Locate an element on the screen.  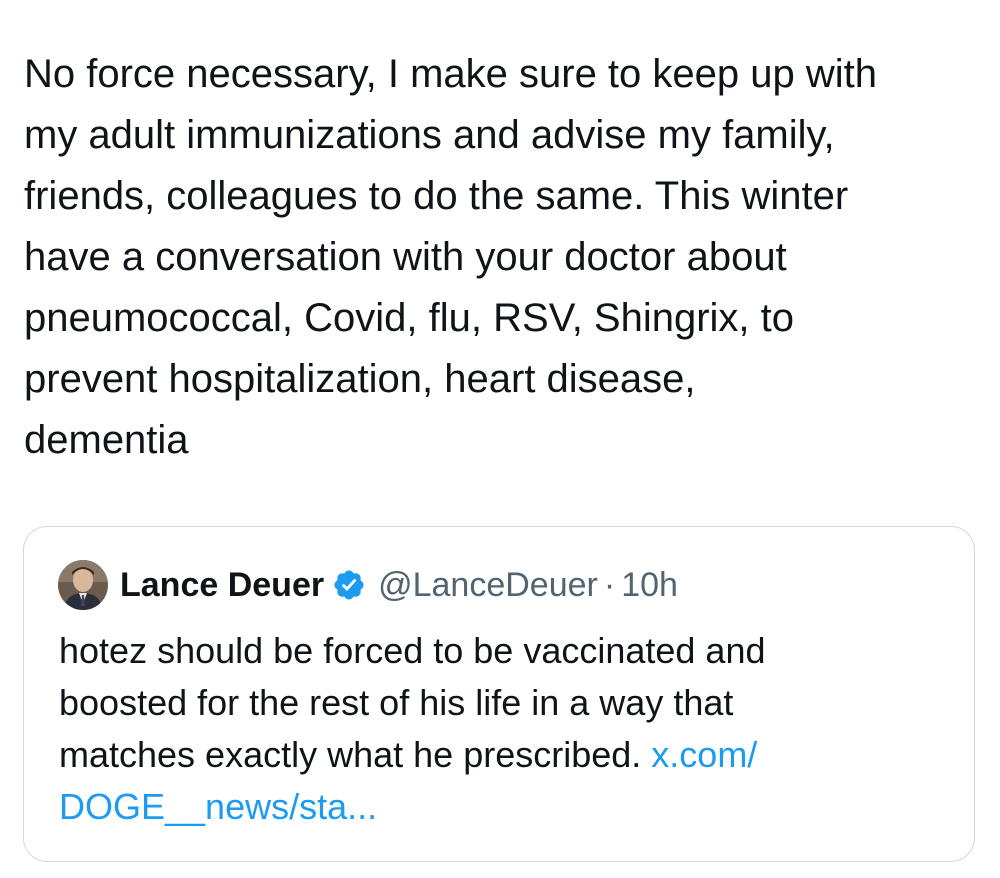
author-display-name: Lance Deuer is located at coordinates (222, 585).